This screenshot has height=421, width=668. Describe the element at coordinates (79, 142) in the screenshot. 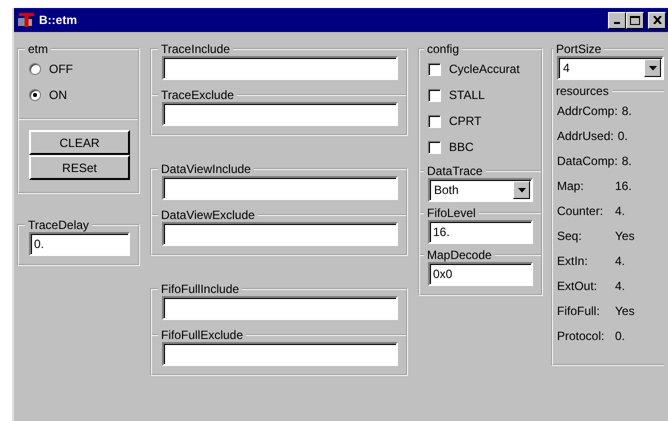

I see `action-button: CLEAR` at that location.